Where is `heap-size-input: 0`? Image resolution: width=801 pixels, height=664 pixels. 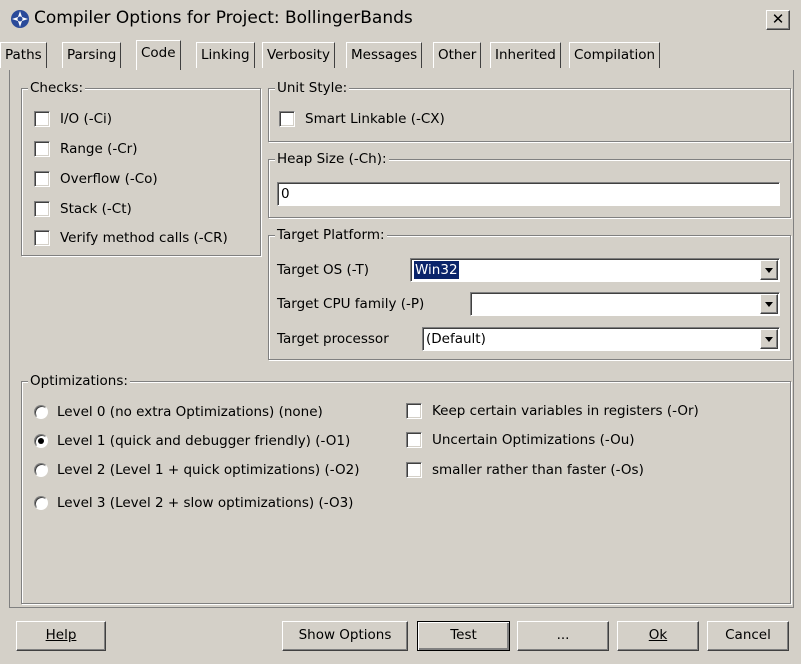
heap-size-input: 0 is located at coordinates (528, 194).